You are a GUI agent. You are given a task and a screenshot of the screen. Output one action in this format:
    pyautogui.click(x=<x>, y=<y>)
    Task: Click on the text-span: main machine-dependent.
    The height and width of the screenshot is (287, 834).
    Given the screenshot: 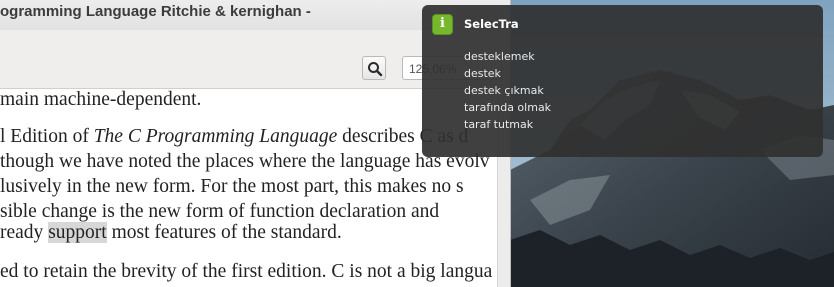 What is the action you would take?
    pyautogui.click(x=101, y=99)
    